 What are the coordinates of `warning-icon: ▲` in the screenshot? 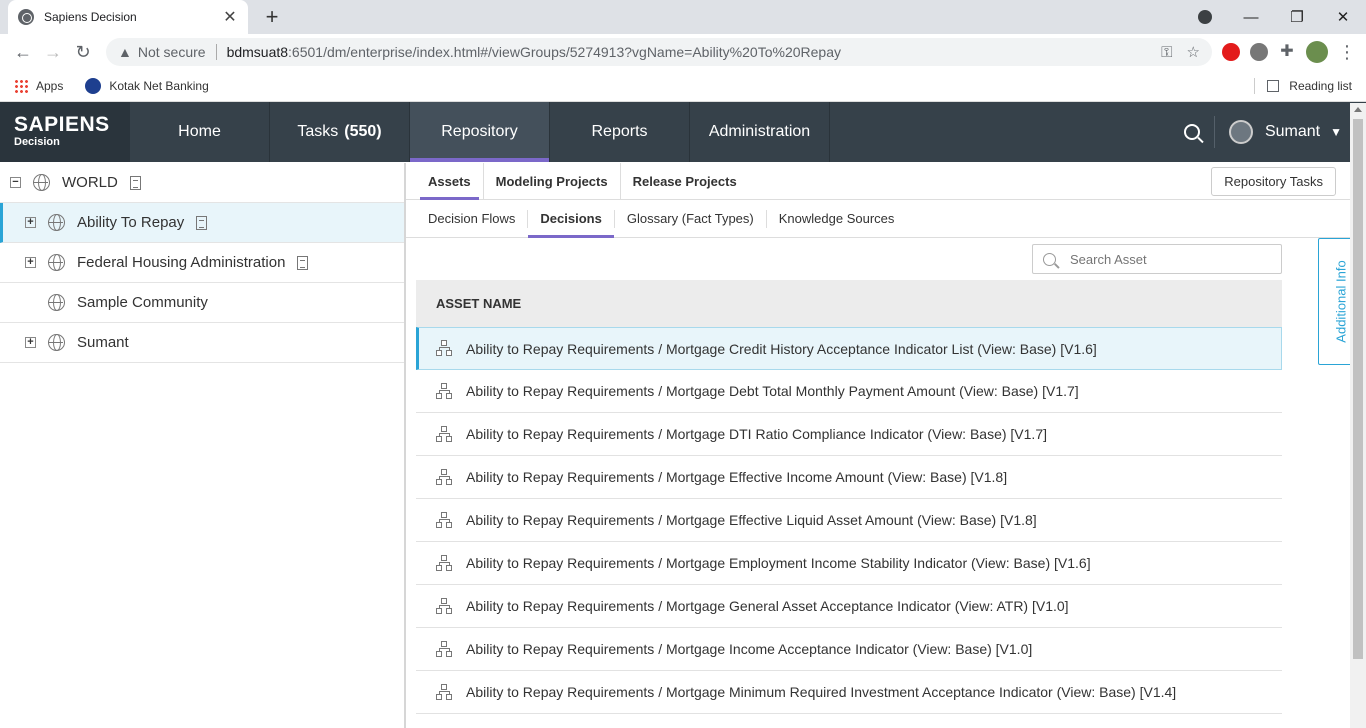 It's located at (125, 52).